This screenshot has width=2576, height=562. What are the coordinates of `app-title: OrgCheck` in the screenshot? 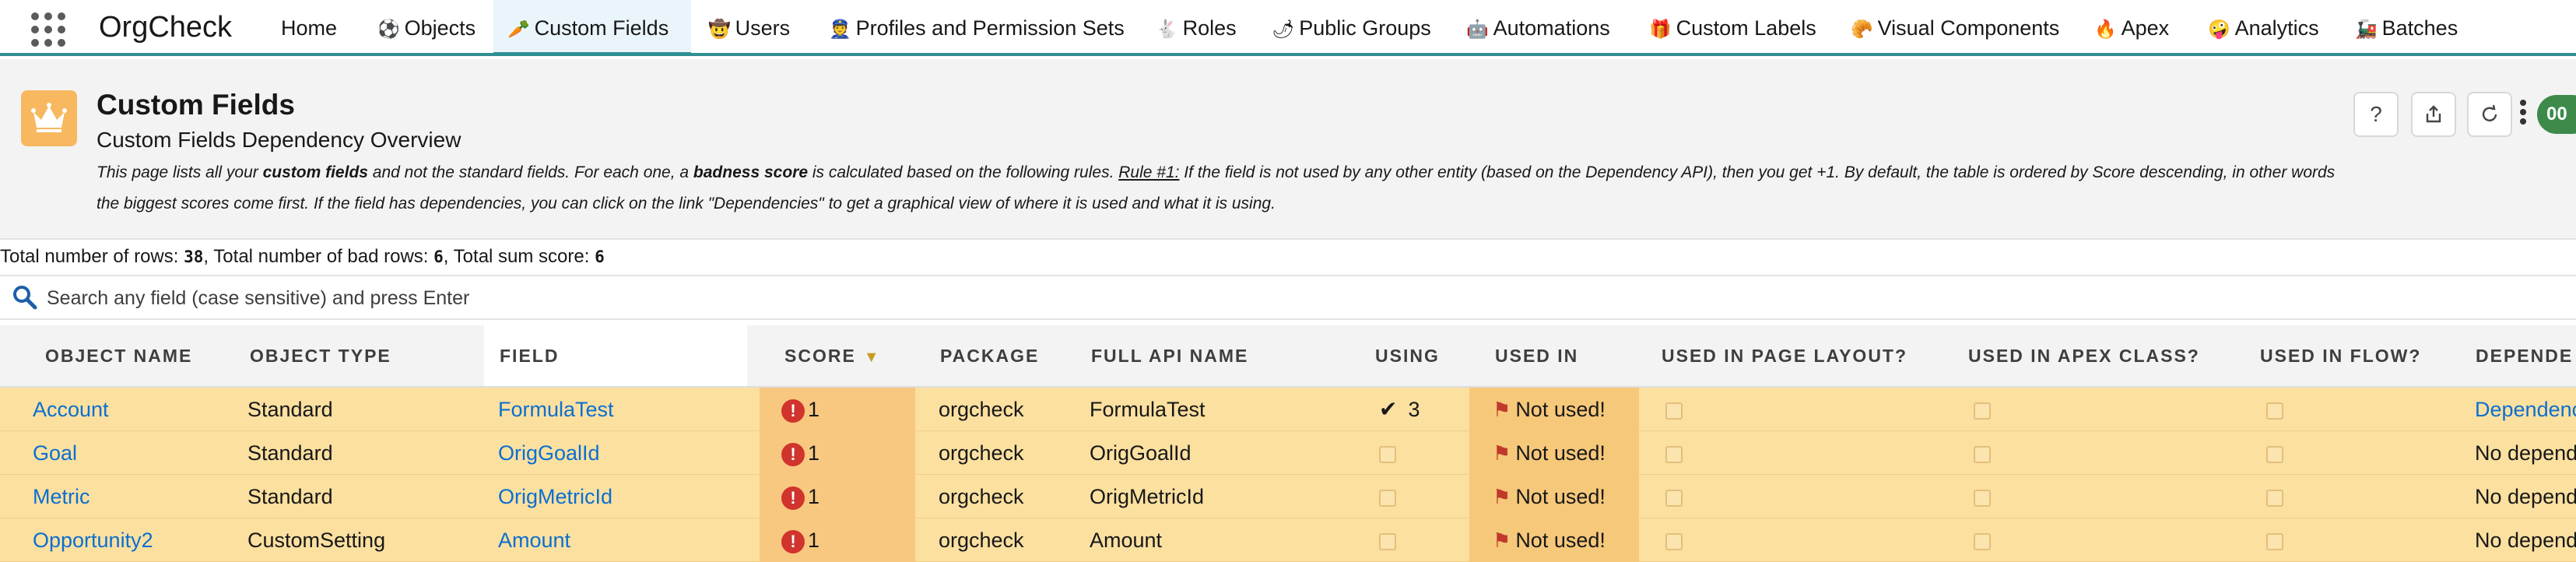 It's located at (166, 28).